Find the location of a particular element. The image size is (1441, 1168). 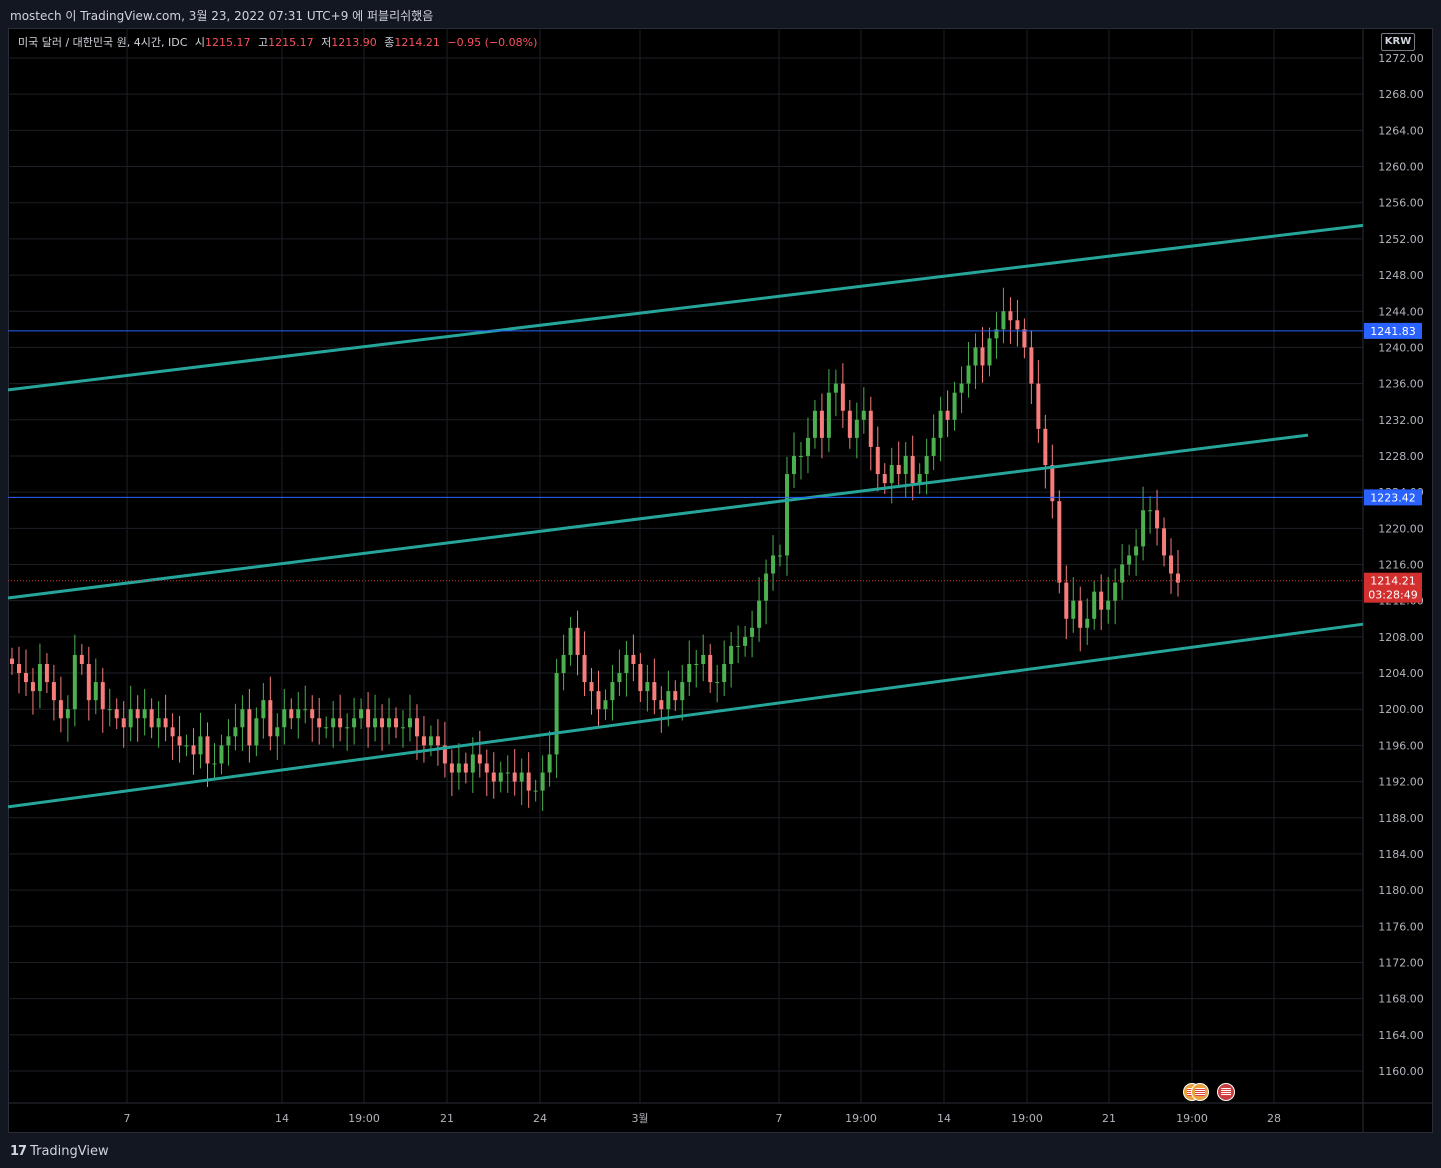

high-label: 고 is located at coordinates (263, 42).